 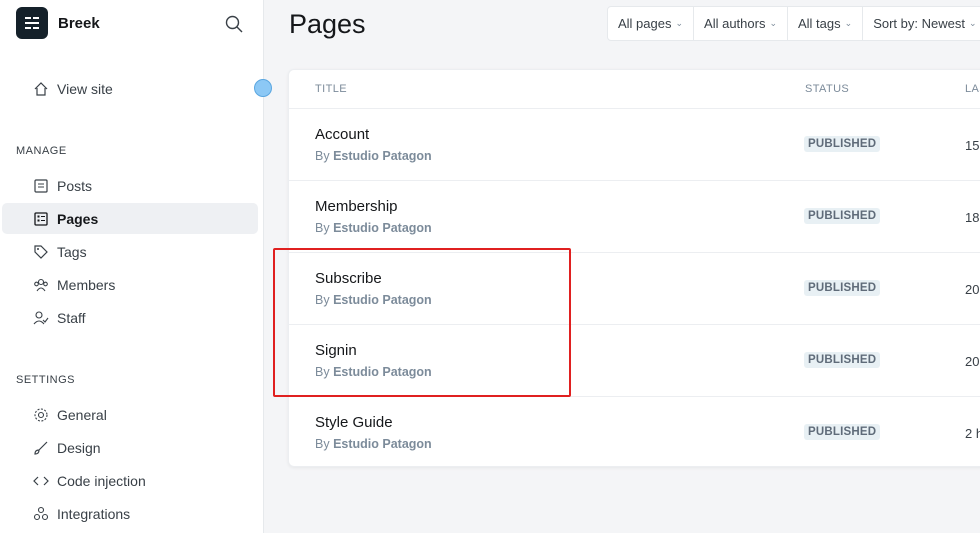 I want to click on sidebar-item-general: General, so click(x=130, y=414).